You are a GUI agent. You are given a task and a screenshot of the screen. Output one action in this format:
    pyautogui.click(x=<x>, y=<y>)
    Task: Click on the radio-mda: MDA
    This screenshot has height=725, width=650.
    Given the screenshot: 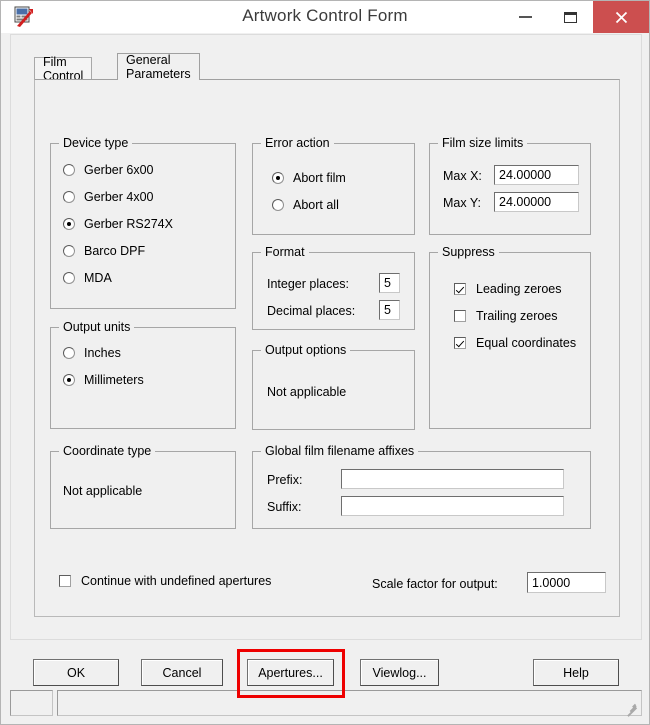 What is the action you would take?
    pyautogui.click(x=87, y=278)
    